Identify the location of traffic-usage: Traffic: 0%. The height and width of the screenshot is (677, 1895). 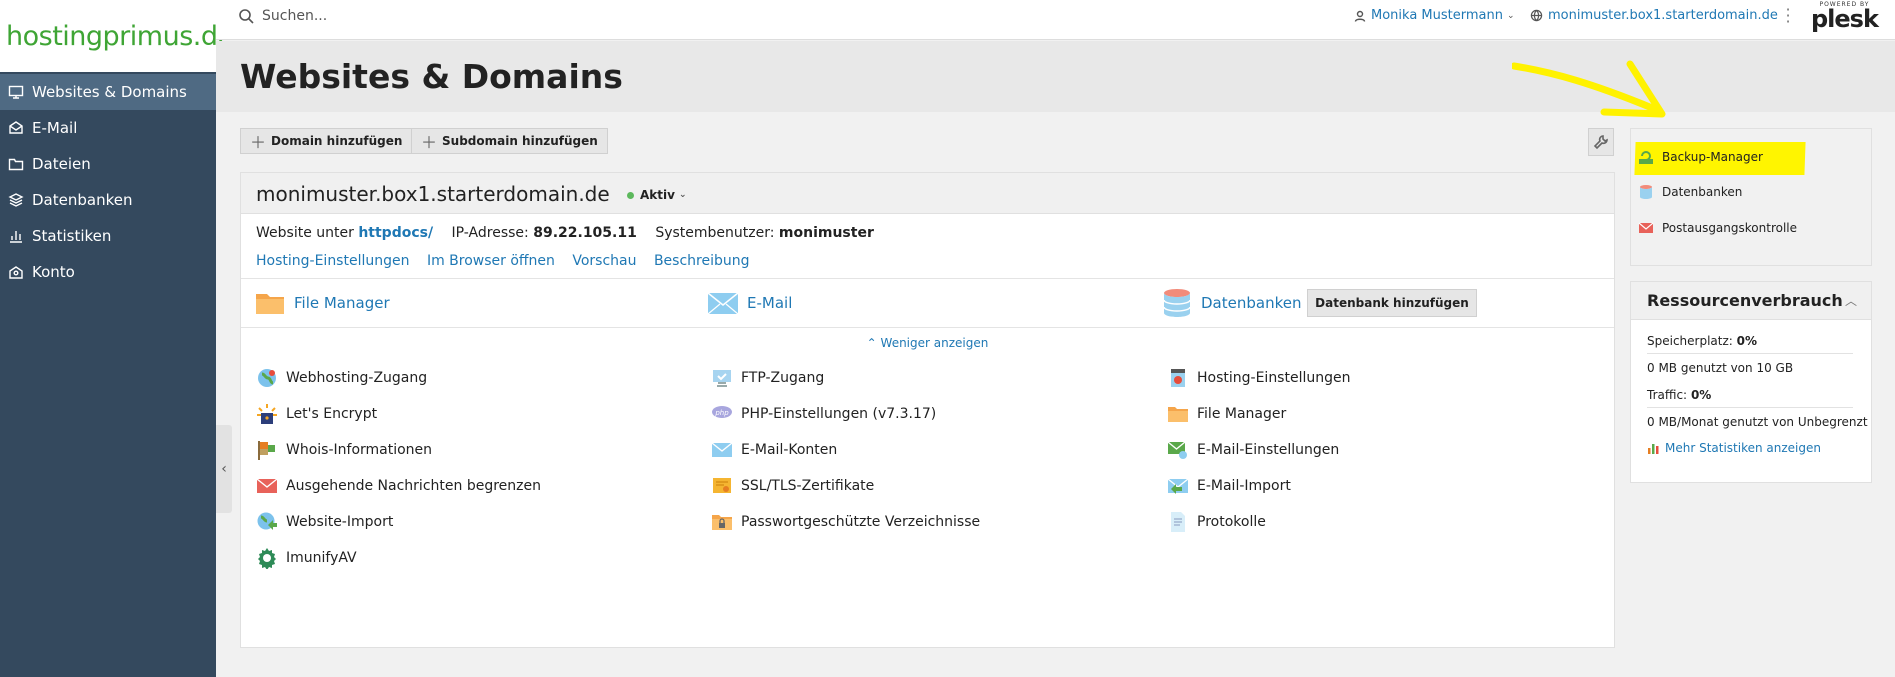
(1679, 395).